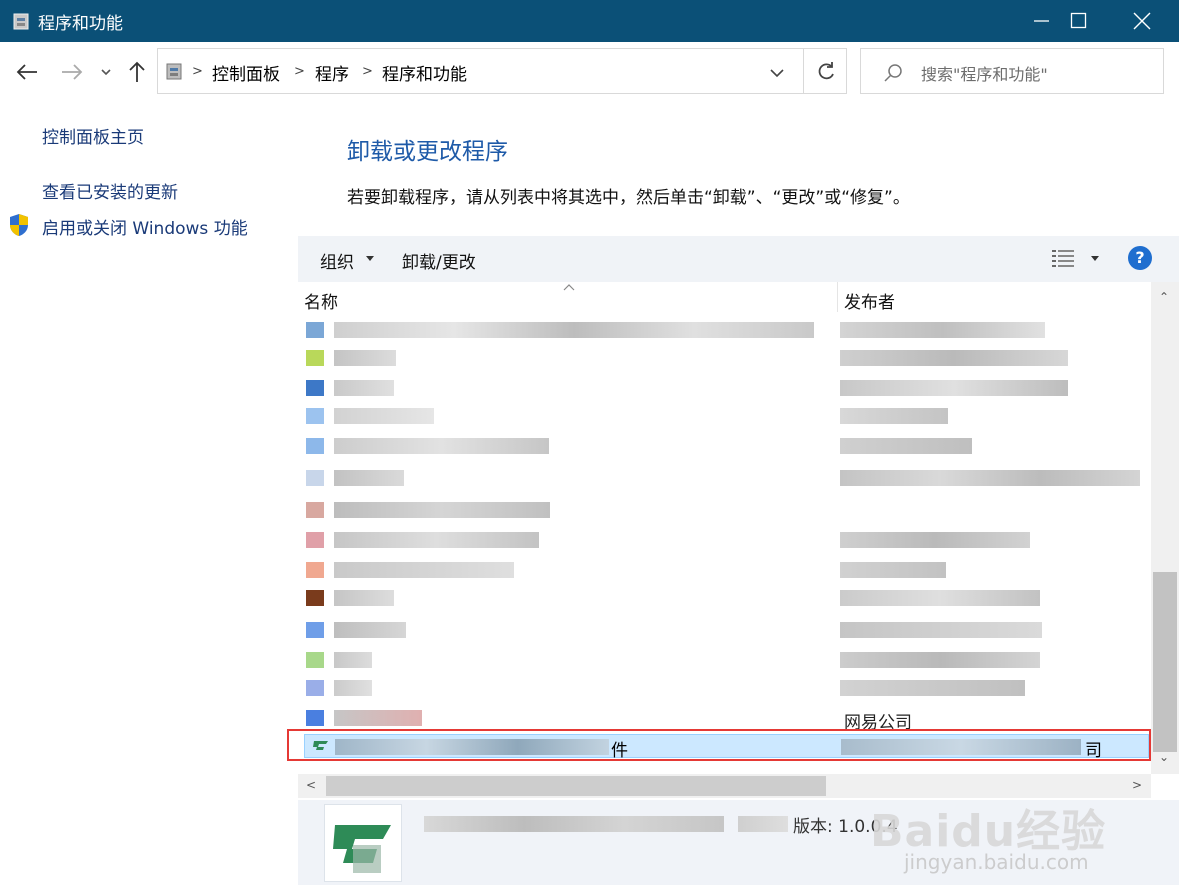 Image resolution: width=1179 pixels, height=885 pixels. What do you see at coordinates (332, 72) in the screenshot?
I see `breadcrumb-programs: 程序` at bounding box center [332, 72].